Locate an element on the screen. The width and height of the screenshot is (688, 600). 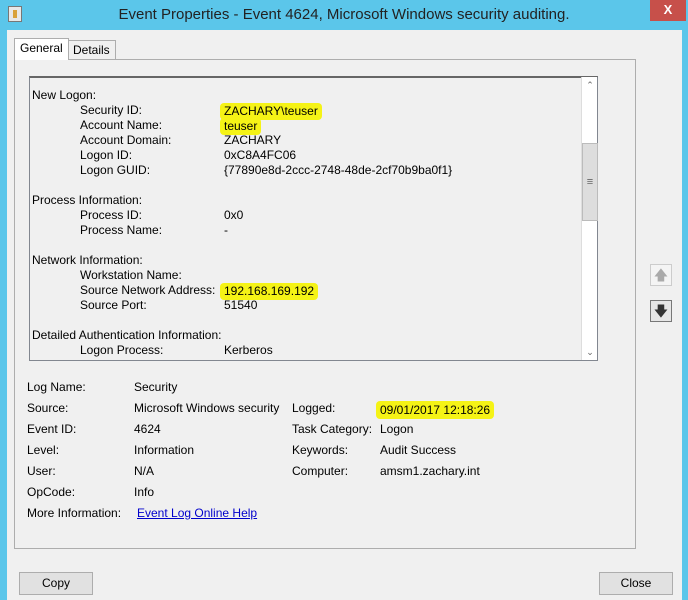
field-label: Logon ID: is located at coordinates (106, 155).